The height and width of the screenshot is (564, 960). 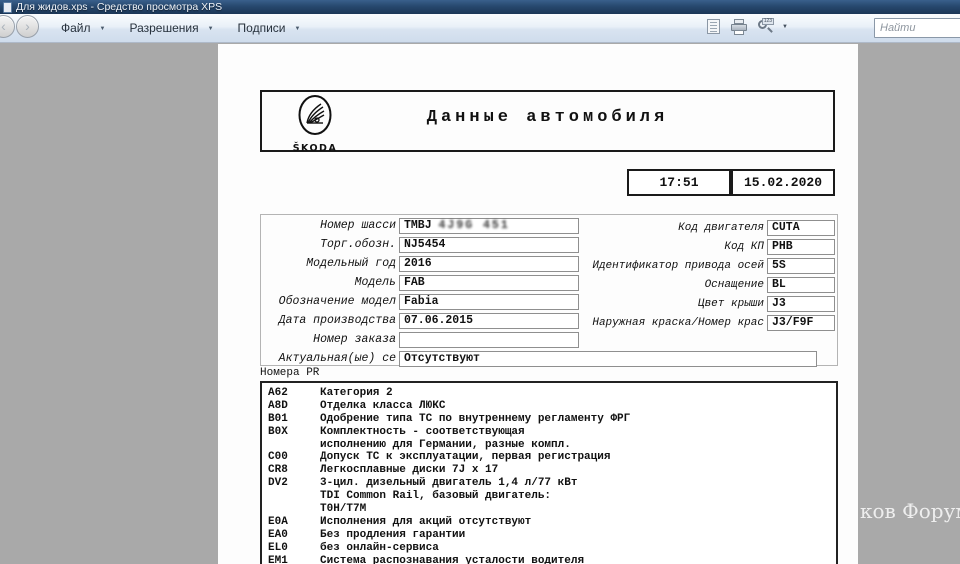 What do you see at coordinates (278, 405) in the screenshot?
I see `pr-code: A8D` at bounding box center [278, 405].